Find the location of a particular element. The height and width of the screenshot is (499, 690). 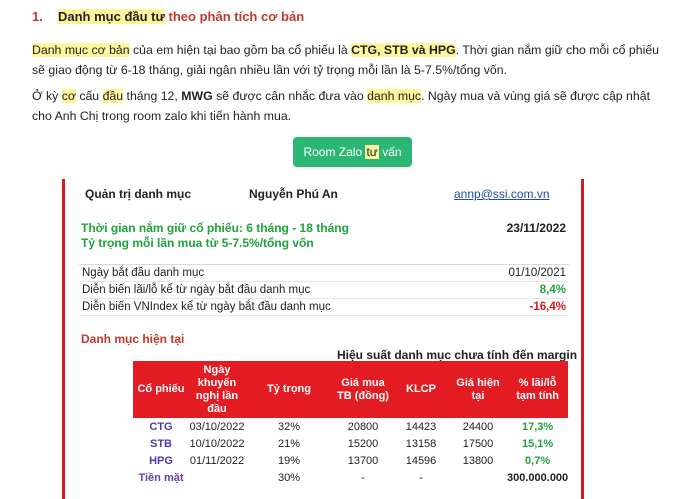

cash-label: Tiền mặt is located at coordinates (161, 477).